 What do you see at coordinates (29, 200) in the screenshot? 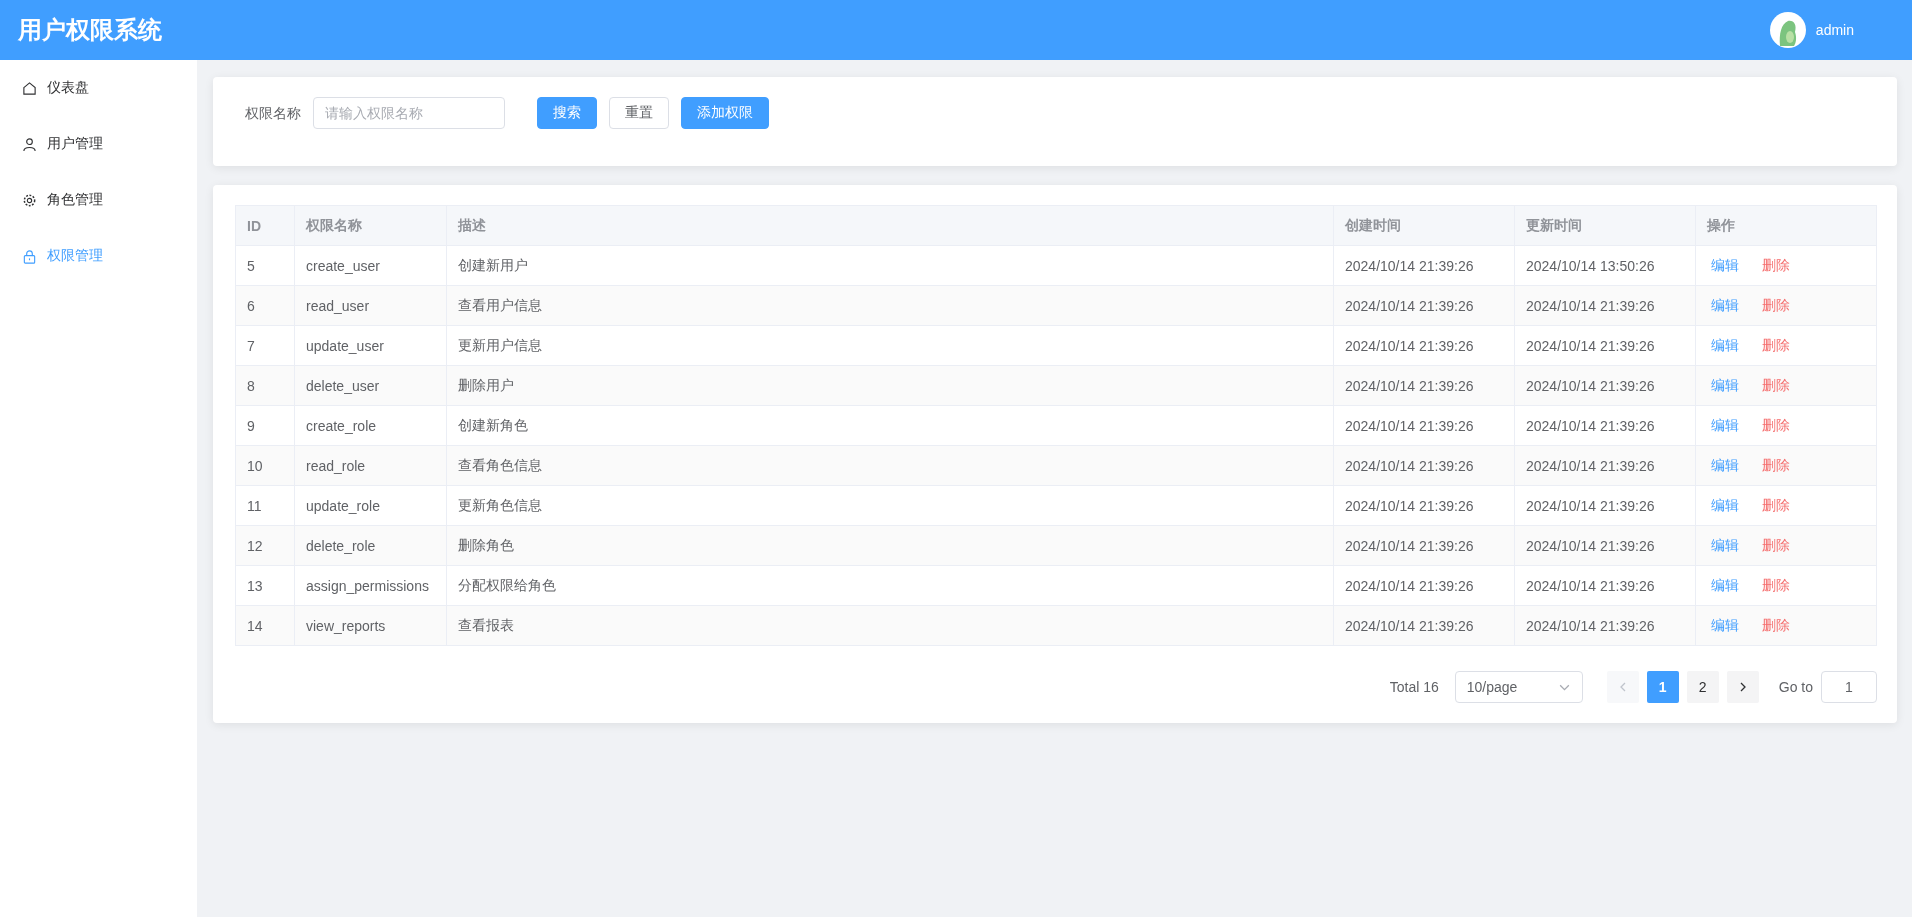
I see `settings-icon` at bounding box center [29, 200].